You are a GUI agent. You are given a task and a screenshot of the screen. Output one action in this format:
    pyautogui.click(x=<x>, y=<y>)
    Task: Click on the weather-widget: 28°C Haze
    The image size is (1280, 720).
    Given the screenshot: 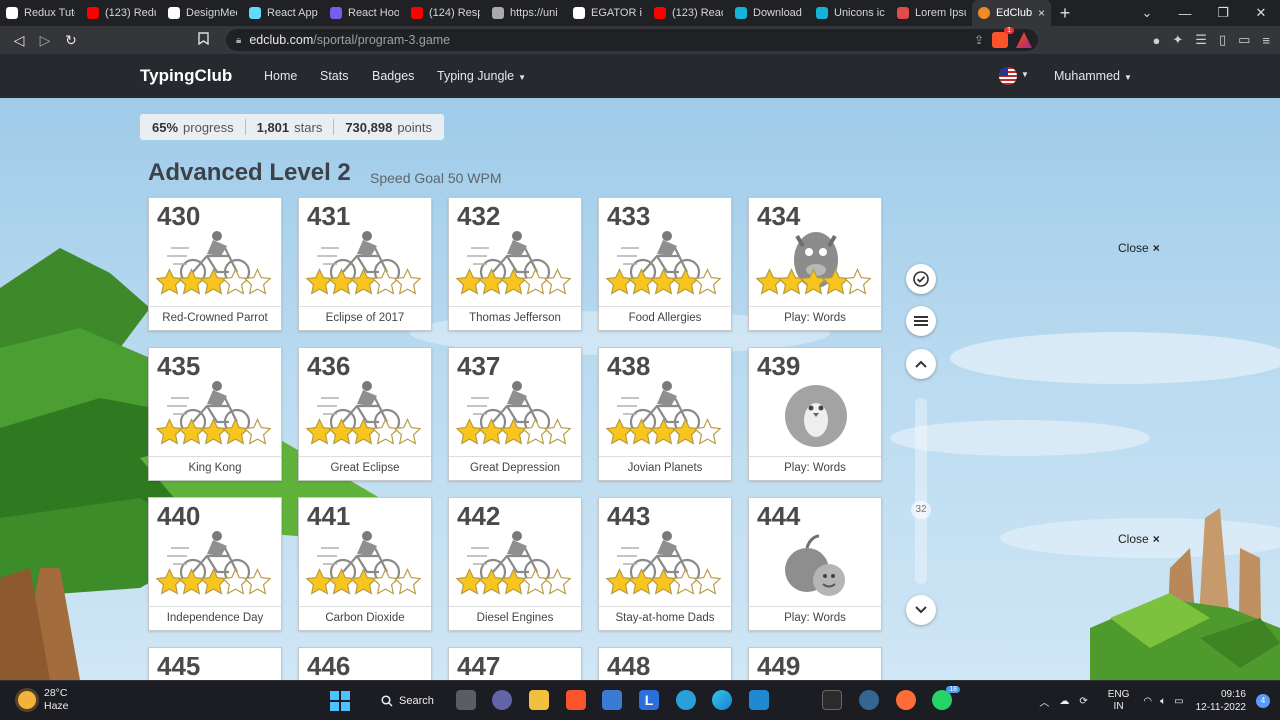 What is the action you would take?
    pyautogui.click(x=43, y=700)
    